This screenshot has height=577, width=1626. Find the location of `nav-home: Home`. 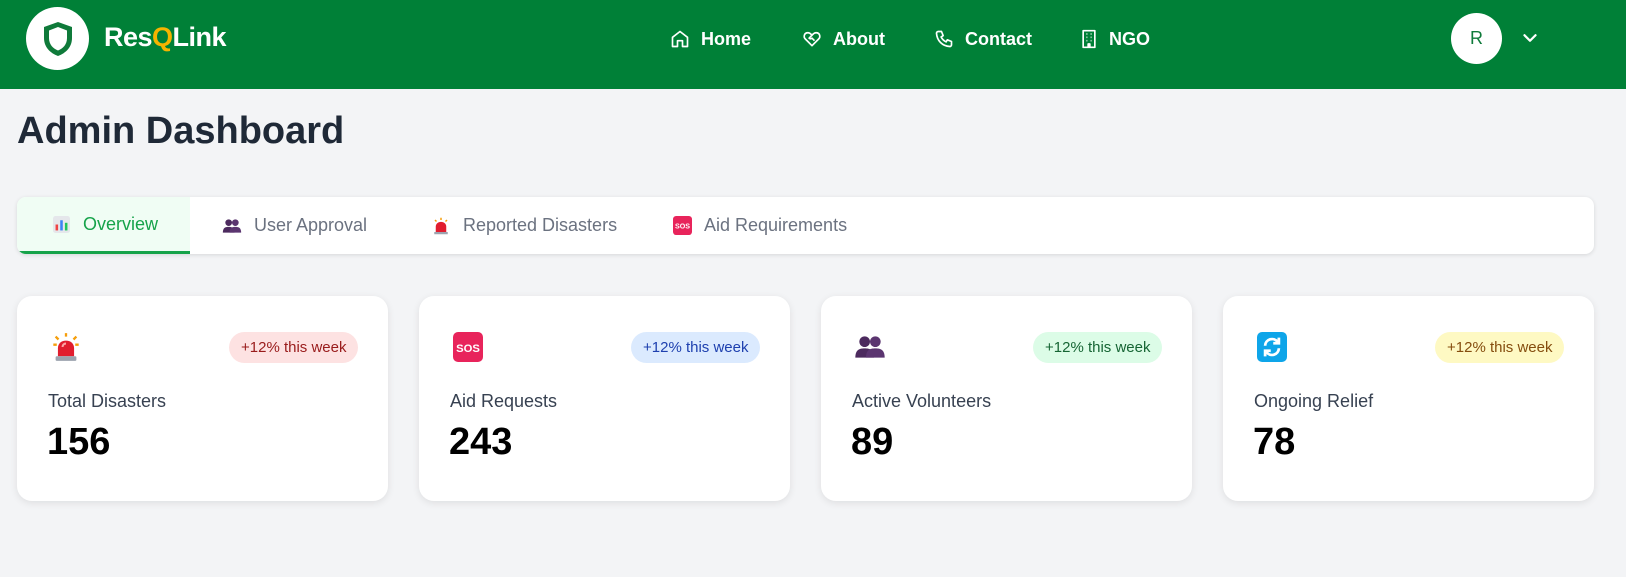

nav-home: Home is located at coordinates (710, 39).